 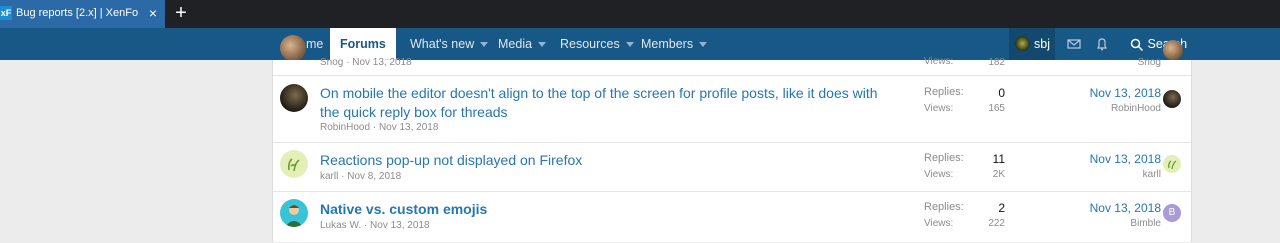 What do you see at coordinates (403, 209) in the screenshot?
I see `thread-title-link: Native vs. custom emojis` at bounding box center [403, 209].